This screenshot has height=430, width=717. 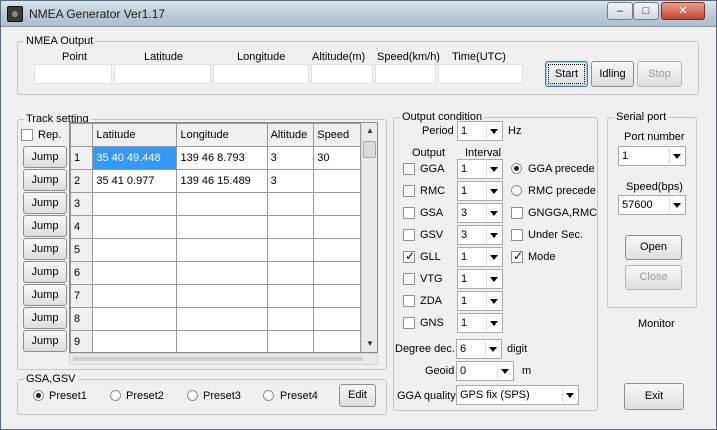 What do you see at coordinates (409, 169) in the screenshot?
I see `gga-output-checkbox` at bounding box center [409, 169].